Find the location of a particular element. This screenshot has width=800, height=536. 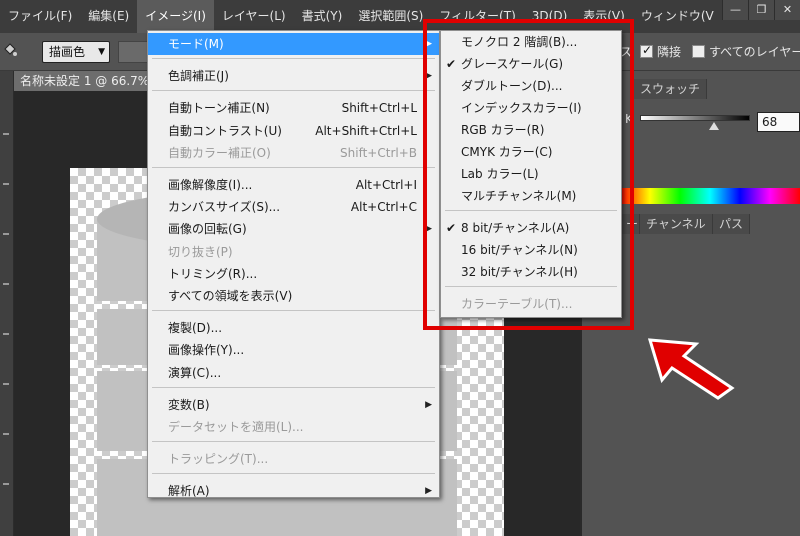

all-layers-option: すべてのレイヤー is located at coordinates (746, 51).